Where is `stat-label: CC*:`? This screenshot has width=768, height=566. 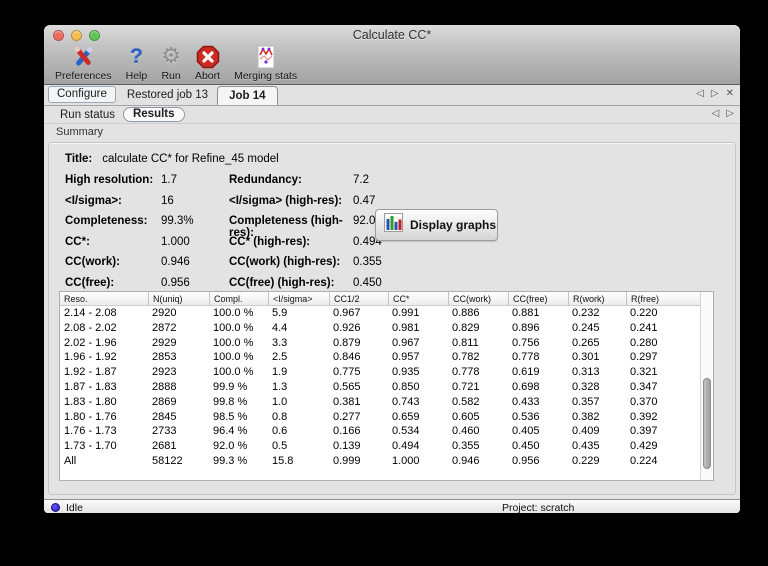
stat-label: CC*: is located at coordinates (77, 241).